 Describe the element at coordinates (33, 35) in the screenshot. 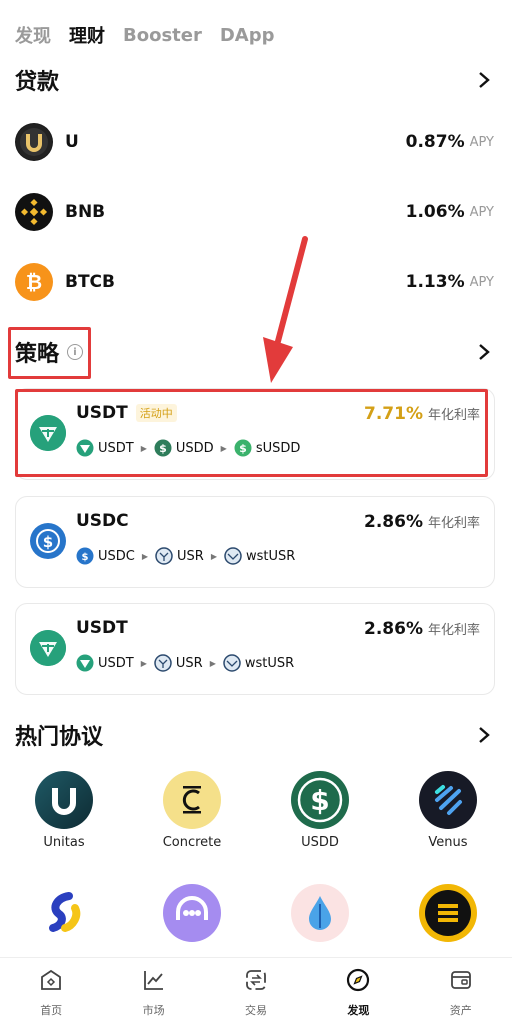

I see `tab-discover: 发现` at that location.